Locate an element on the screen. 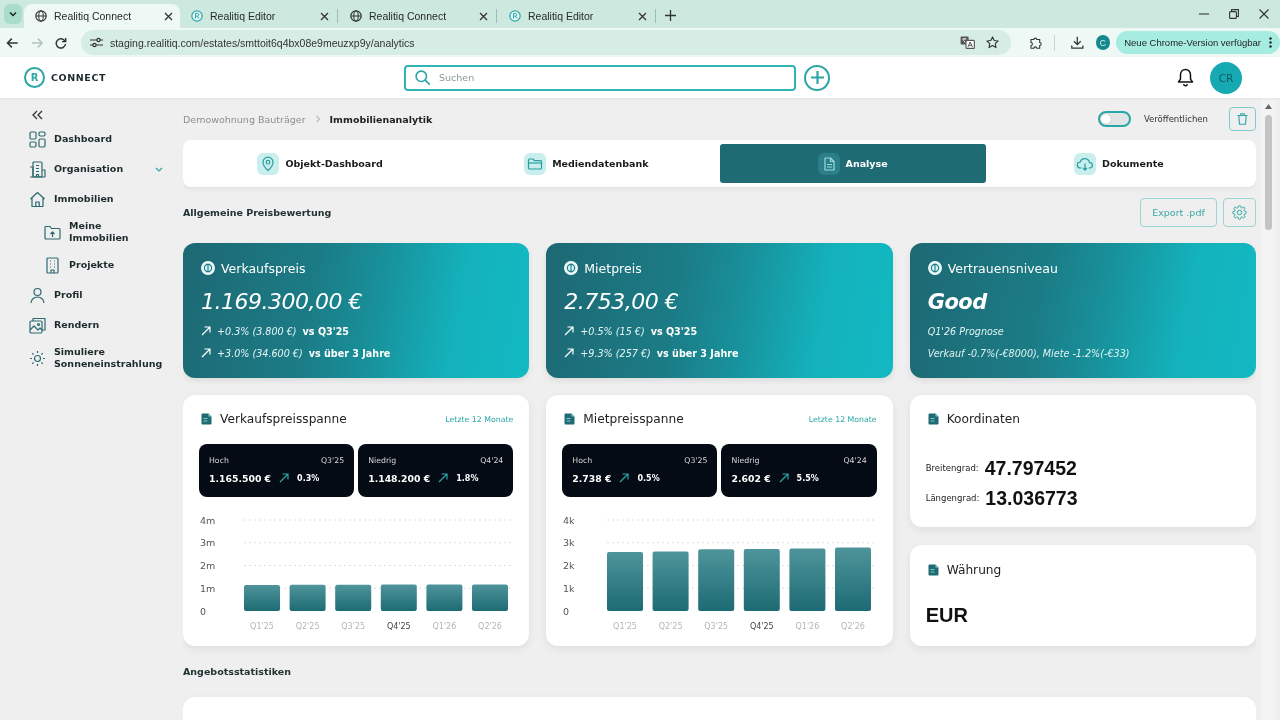  change-value: +0.3% (3.800 €) is located at coordinates (257, 331).